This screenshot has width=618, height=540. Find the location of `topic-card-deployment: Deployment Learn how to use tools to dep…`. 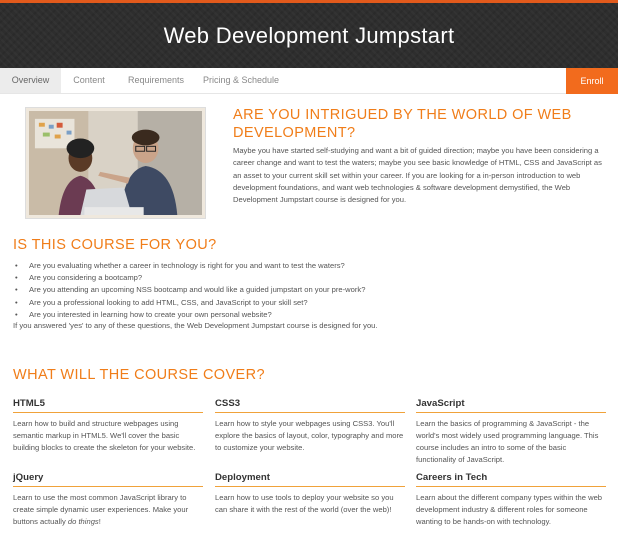

topic-card-deployment: Deployment Learn how to use tools to dep… is located at coordinates (310, 494).